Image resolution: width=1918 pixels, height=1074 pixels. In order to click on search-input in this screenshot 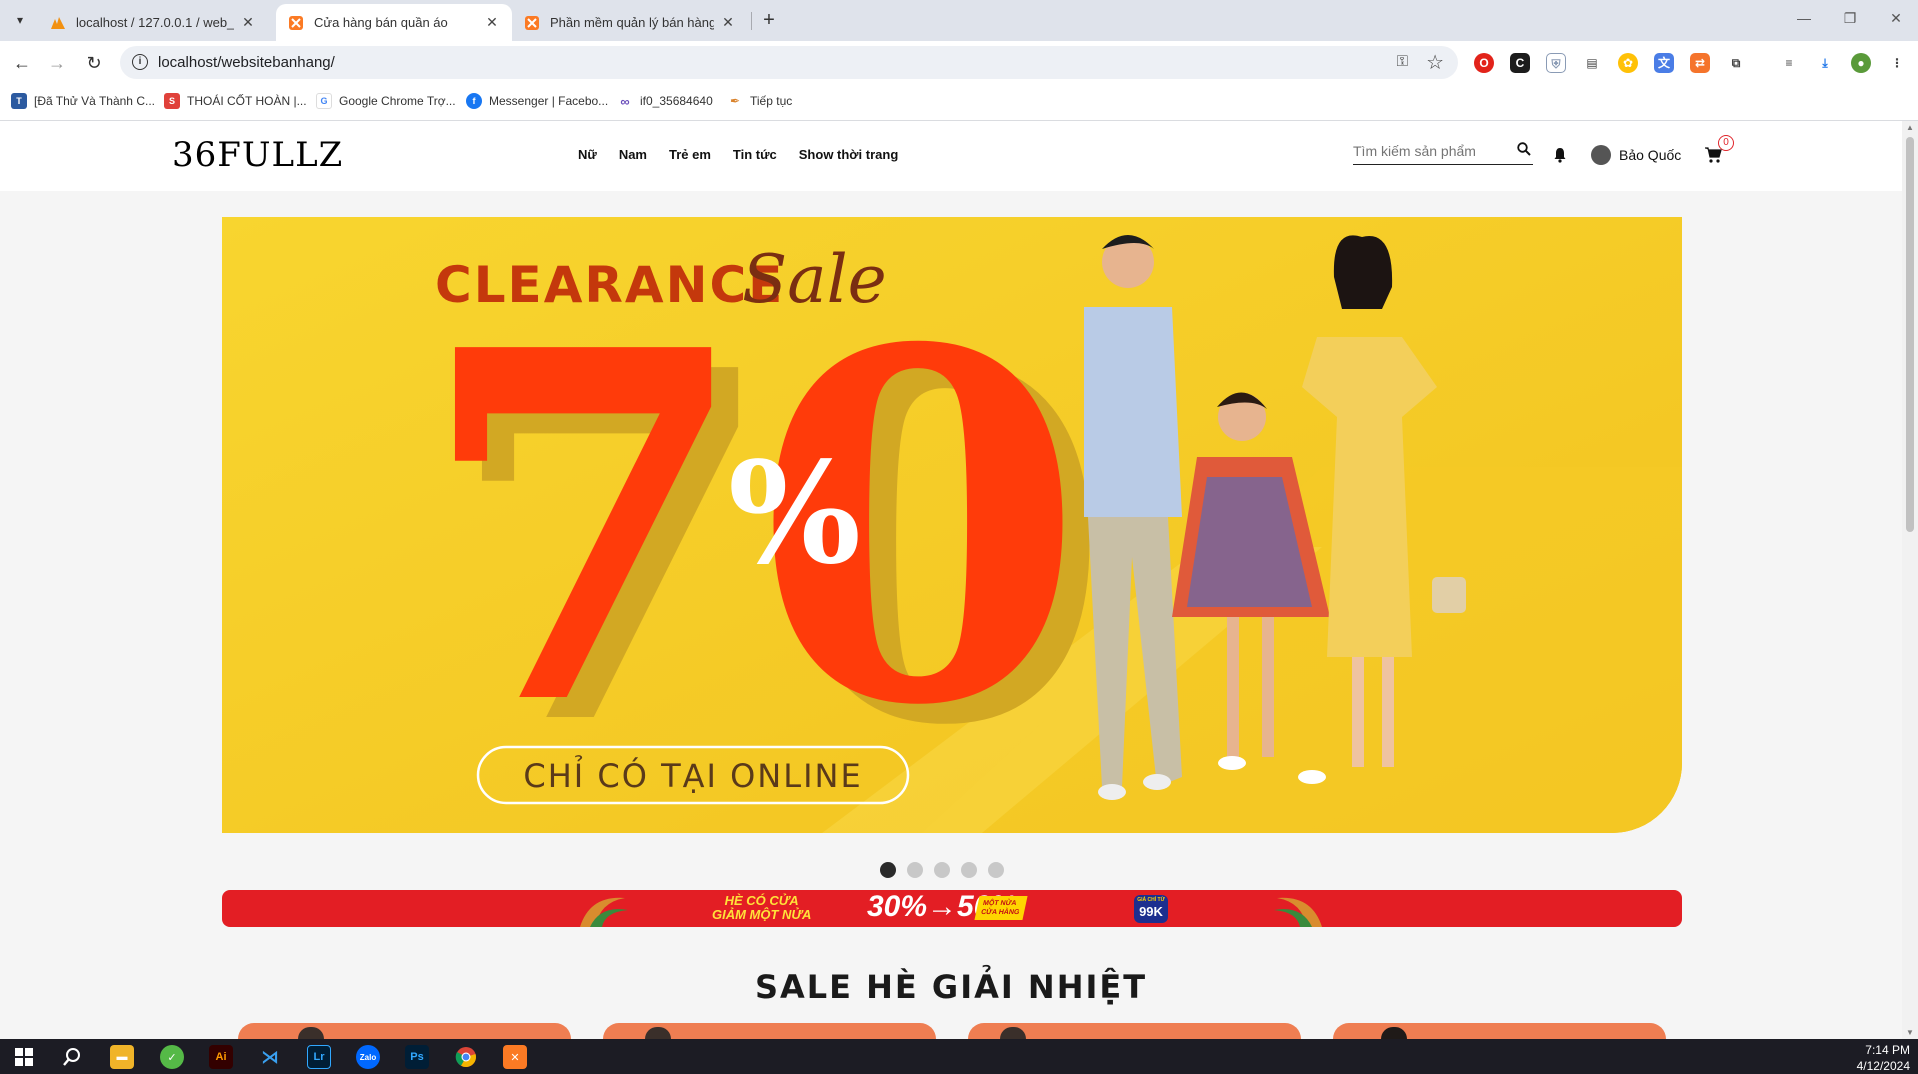, I will do `click(1428, 151)`.